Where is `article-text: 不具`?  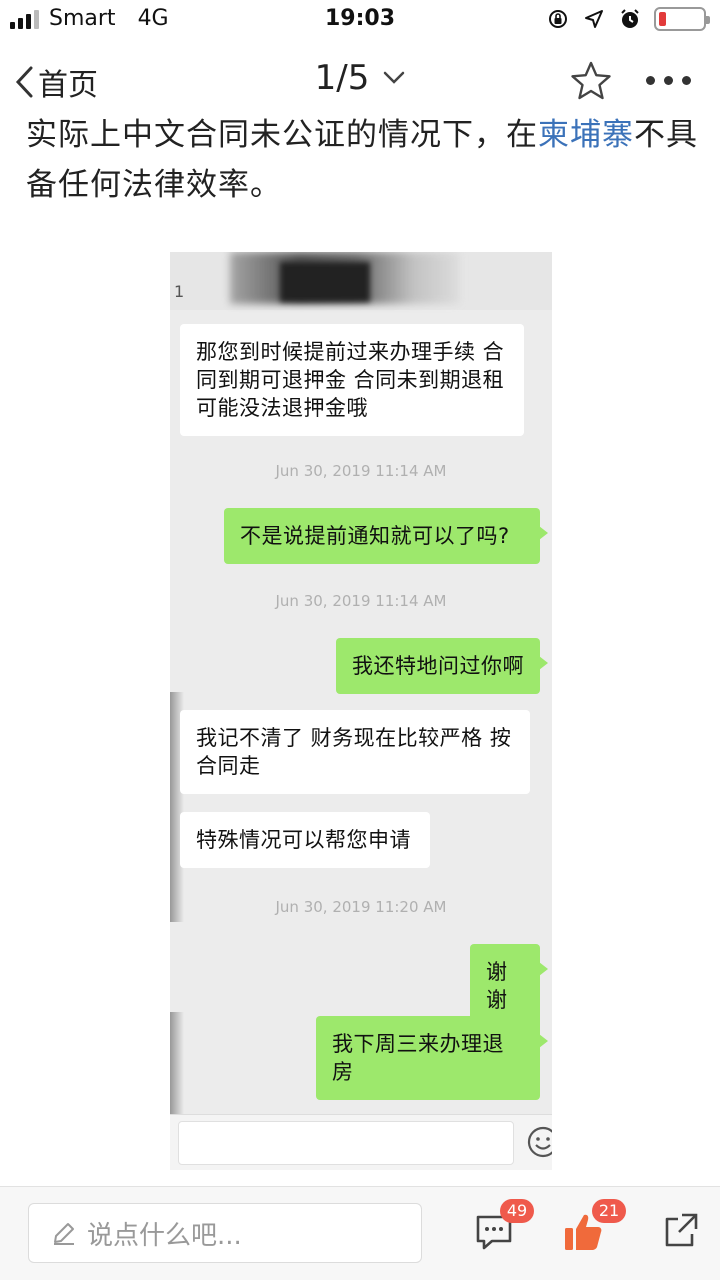
article-text: 不具 is located at coordinates (666, 135).